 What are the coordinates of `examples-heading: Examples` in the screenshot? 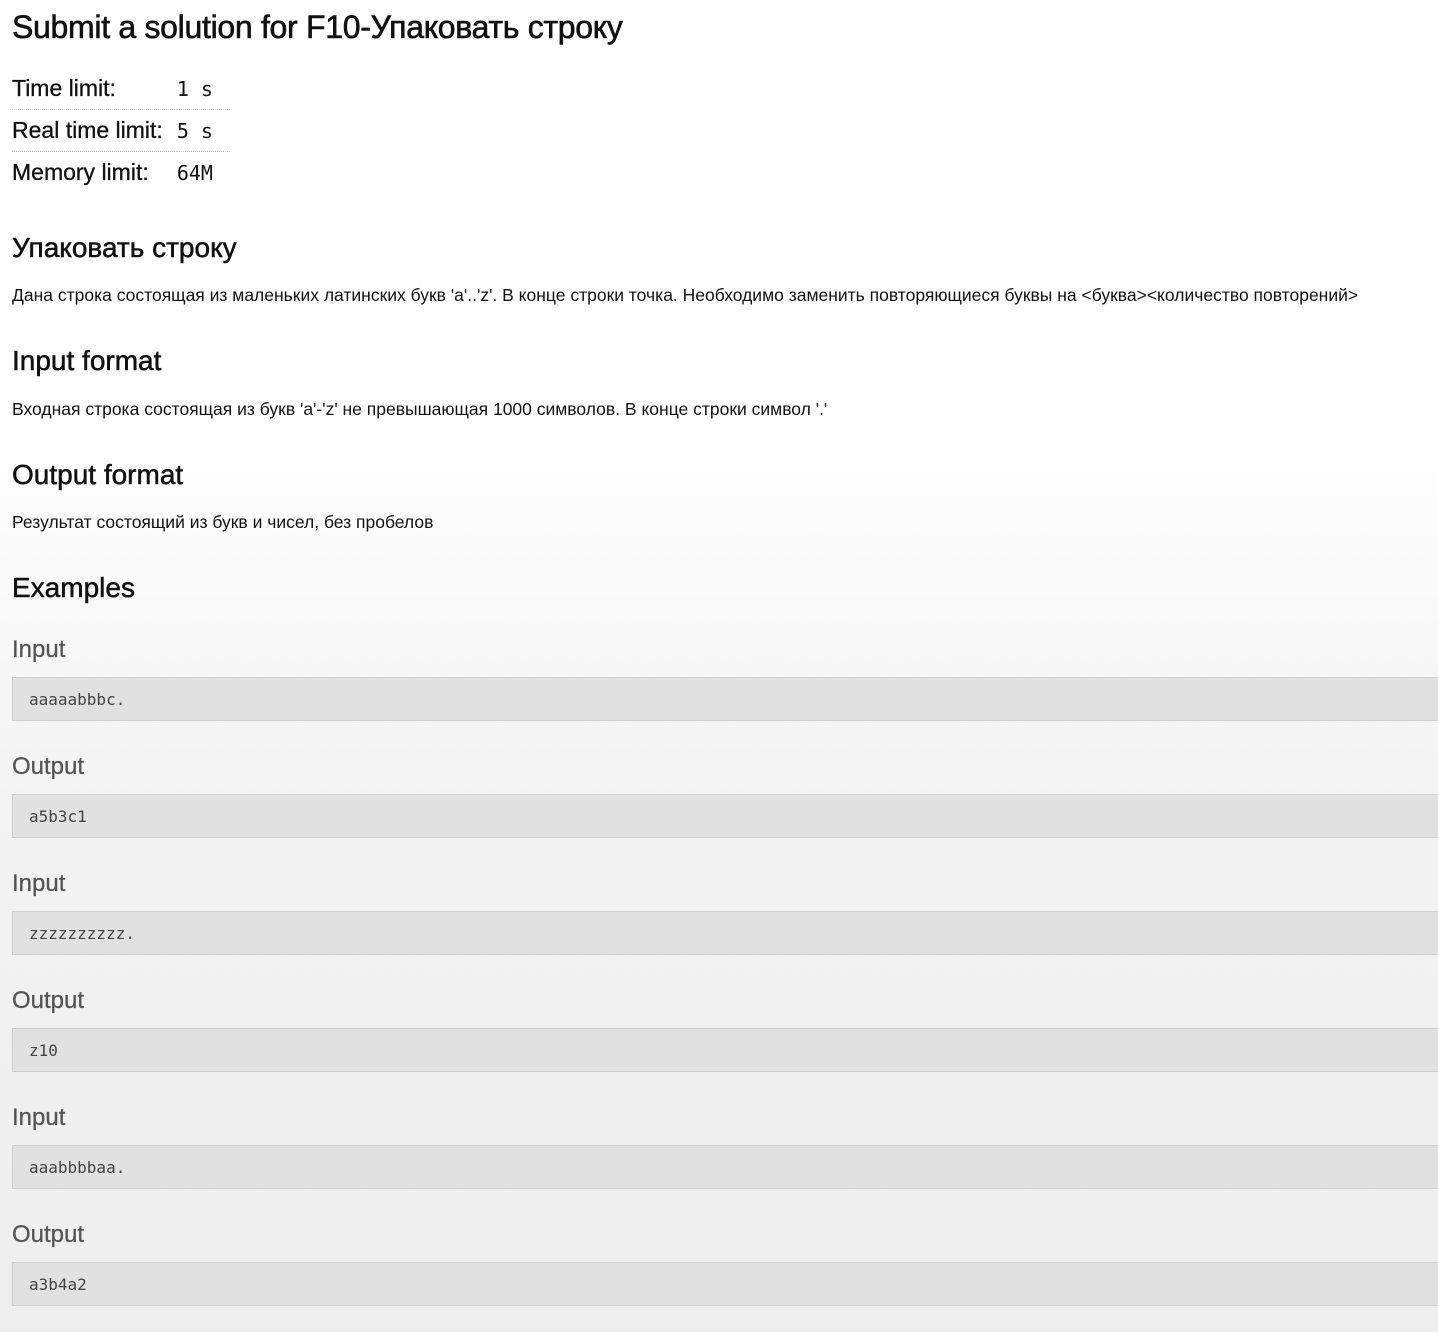 It's located at (73, 588).